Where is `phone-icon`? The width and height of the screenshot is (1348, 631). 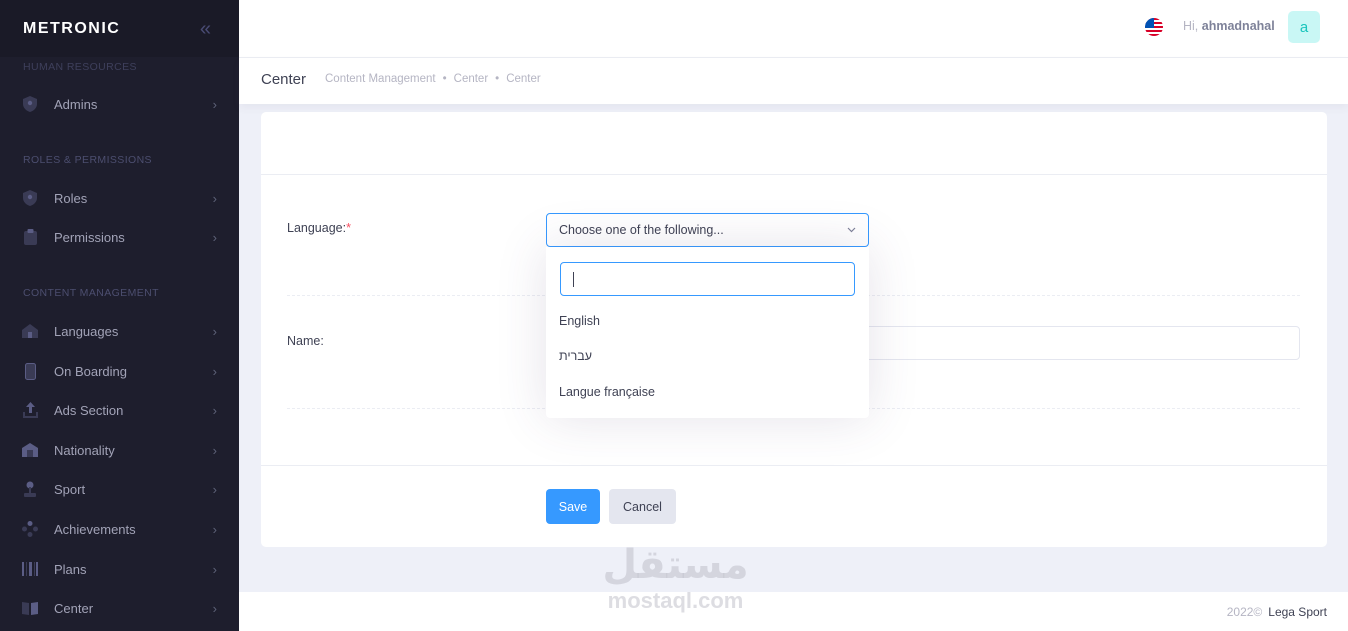 phone-icon is located at coordinates (30, 371).